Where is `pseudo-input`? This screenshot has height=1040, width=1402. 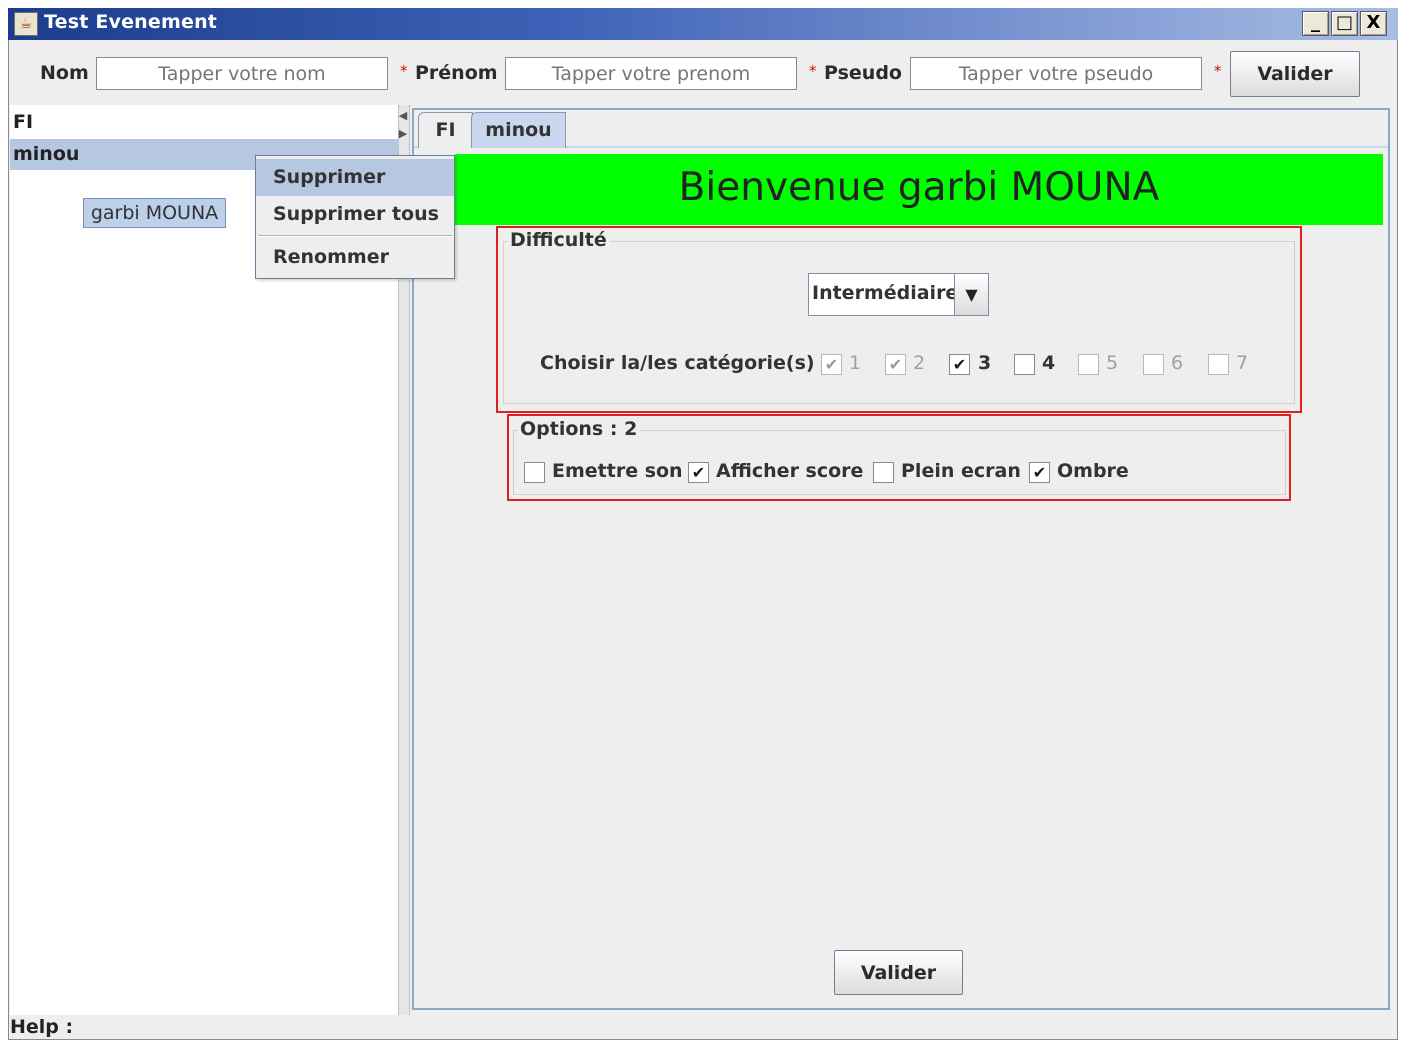
pseudo-input is located at coordinates (1056, 73).